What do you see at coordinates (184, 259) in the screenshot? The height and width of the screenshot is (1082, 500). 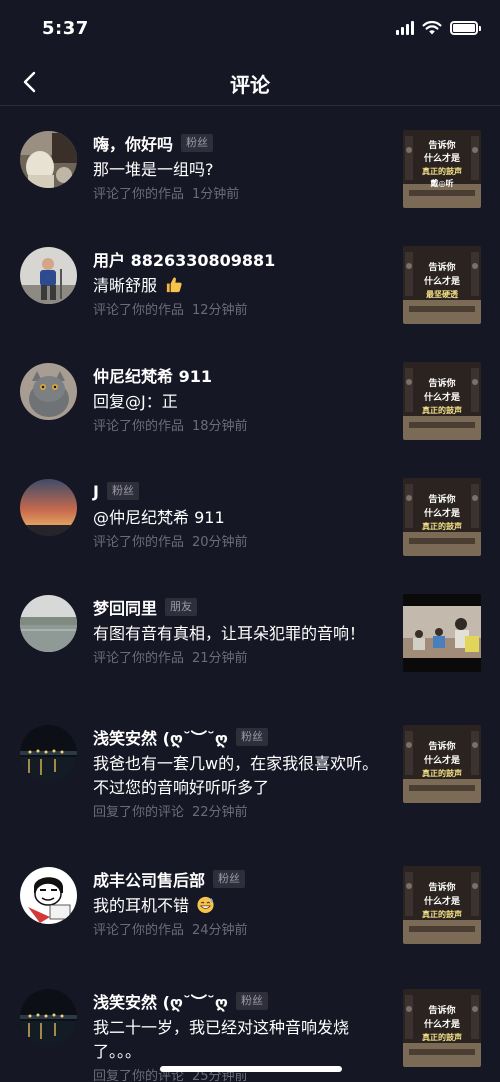 I see `username: 用户 8826330809881` at bounding box center [184, 259].